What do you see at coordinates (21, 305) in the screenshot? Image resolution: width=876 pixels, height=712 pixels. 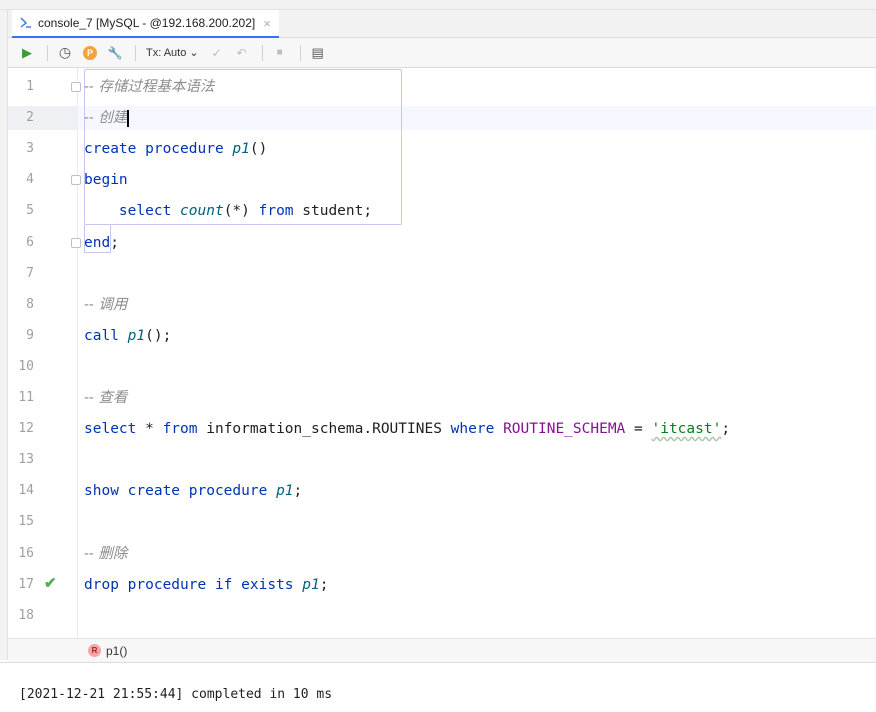 I see `line-number: 8` at bounding box center [21, 305].